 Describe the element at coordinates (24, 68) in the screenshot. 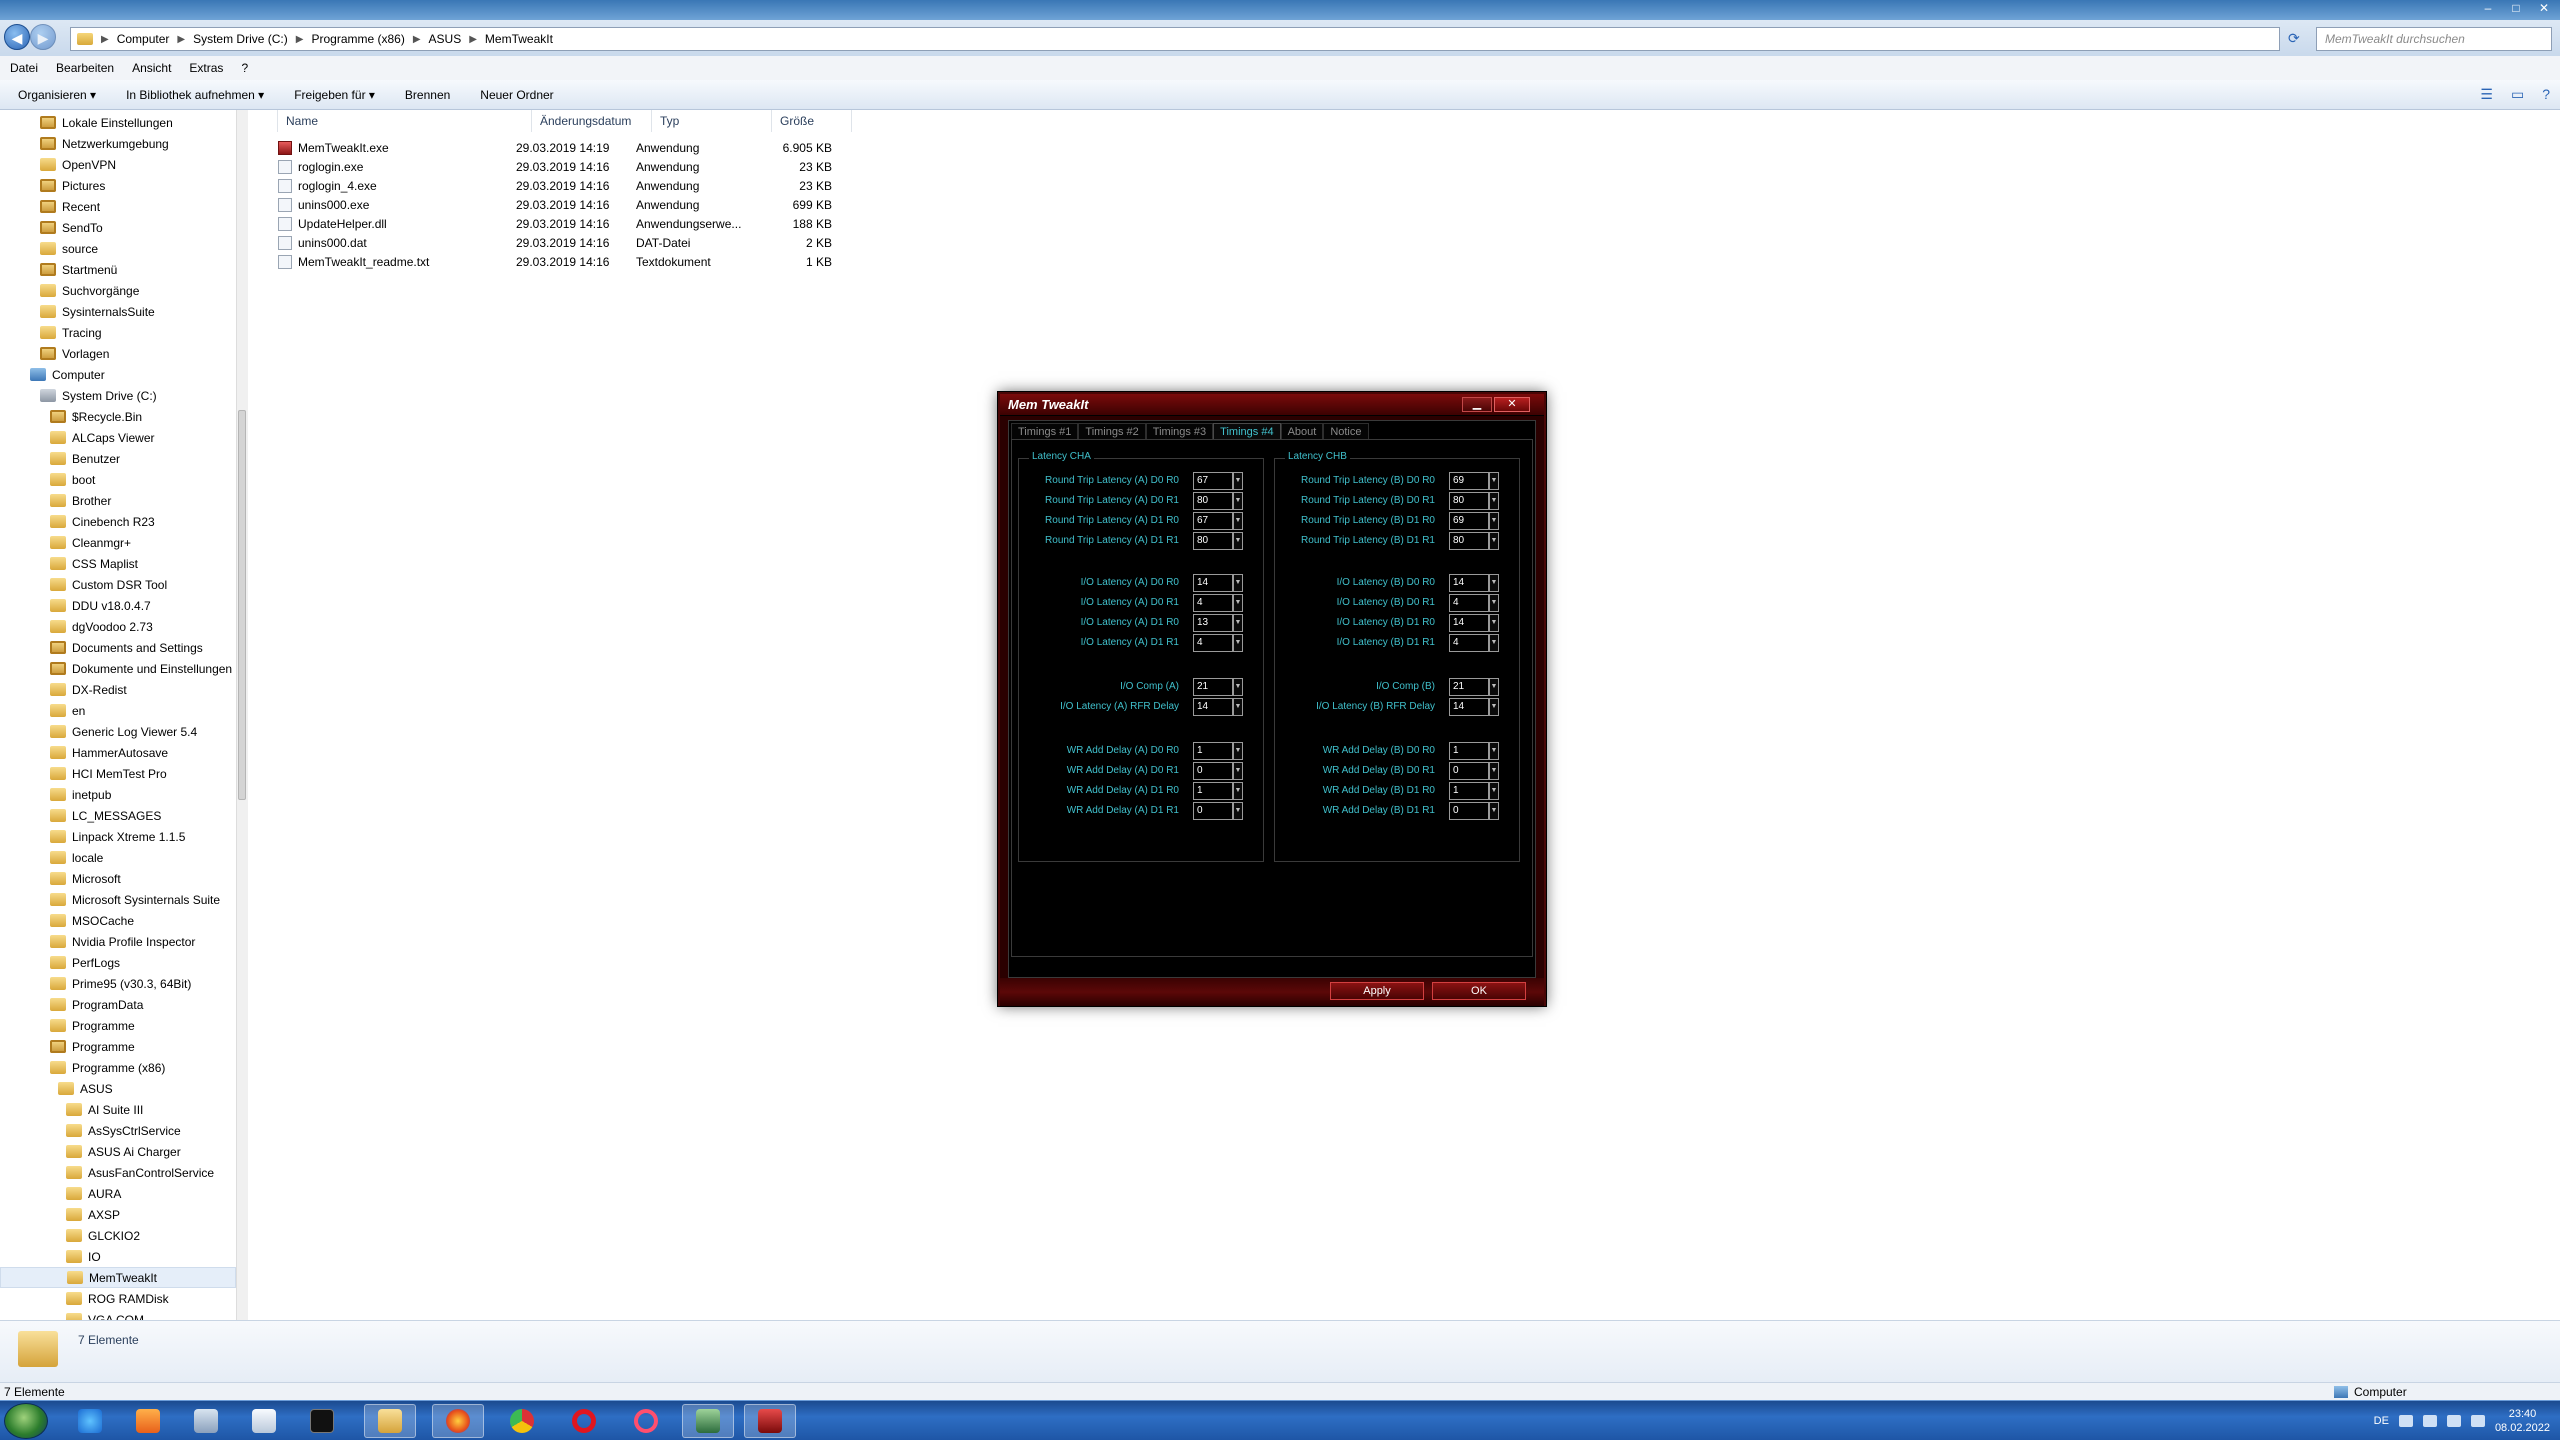

I see `menu-datei: Datei` at that location.